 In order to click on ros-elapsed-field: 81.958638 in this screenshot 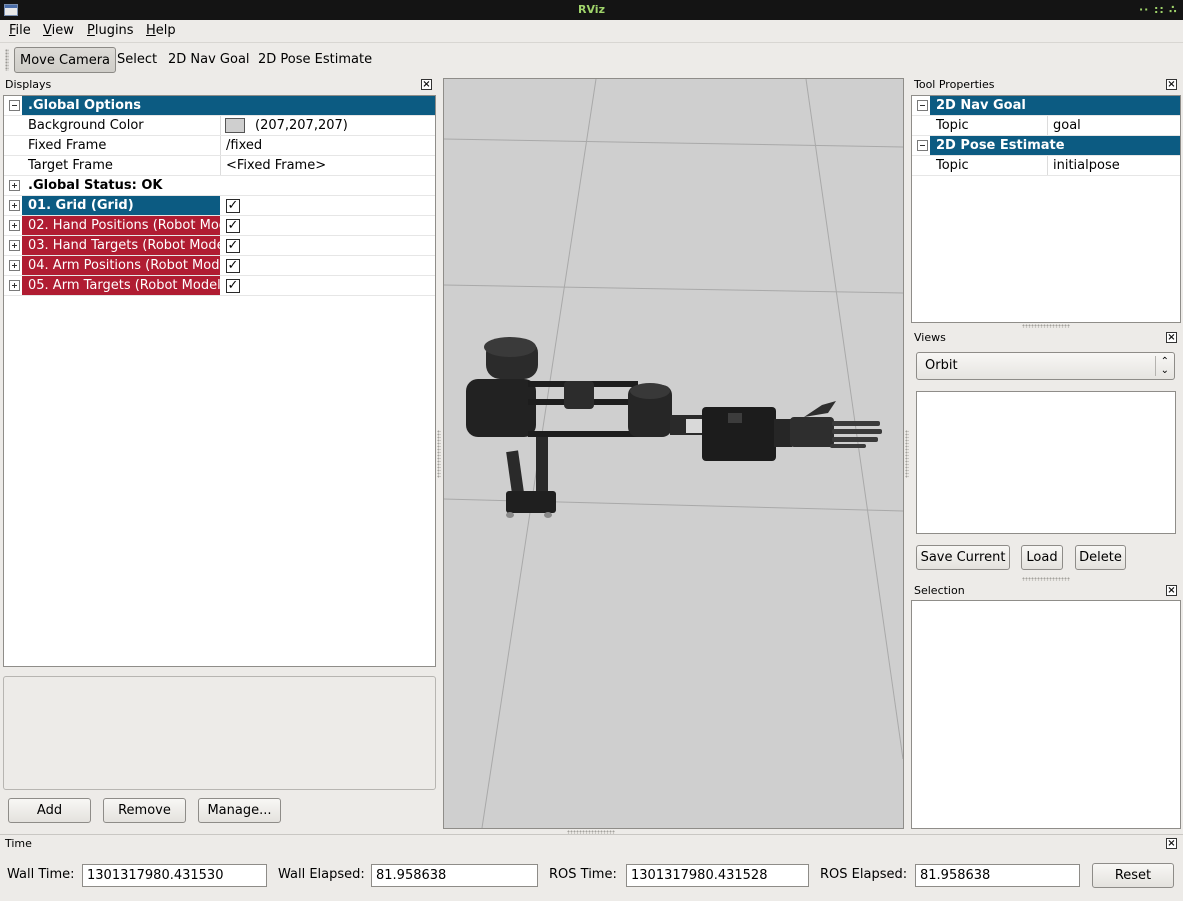, I will do `click(997, 875)`.